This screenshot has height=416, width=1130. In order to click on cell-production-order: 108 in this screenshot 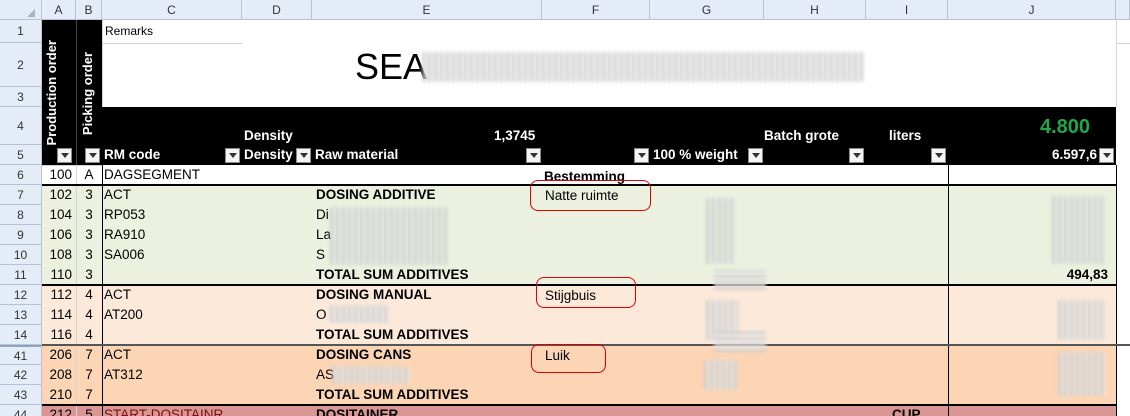, I will do `click(57, 254)`.